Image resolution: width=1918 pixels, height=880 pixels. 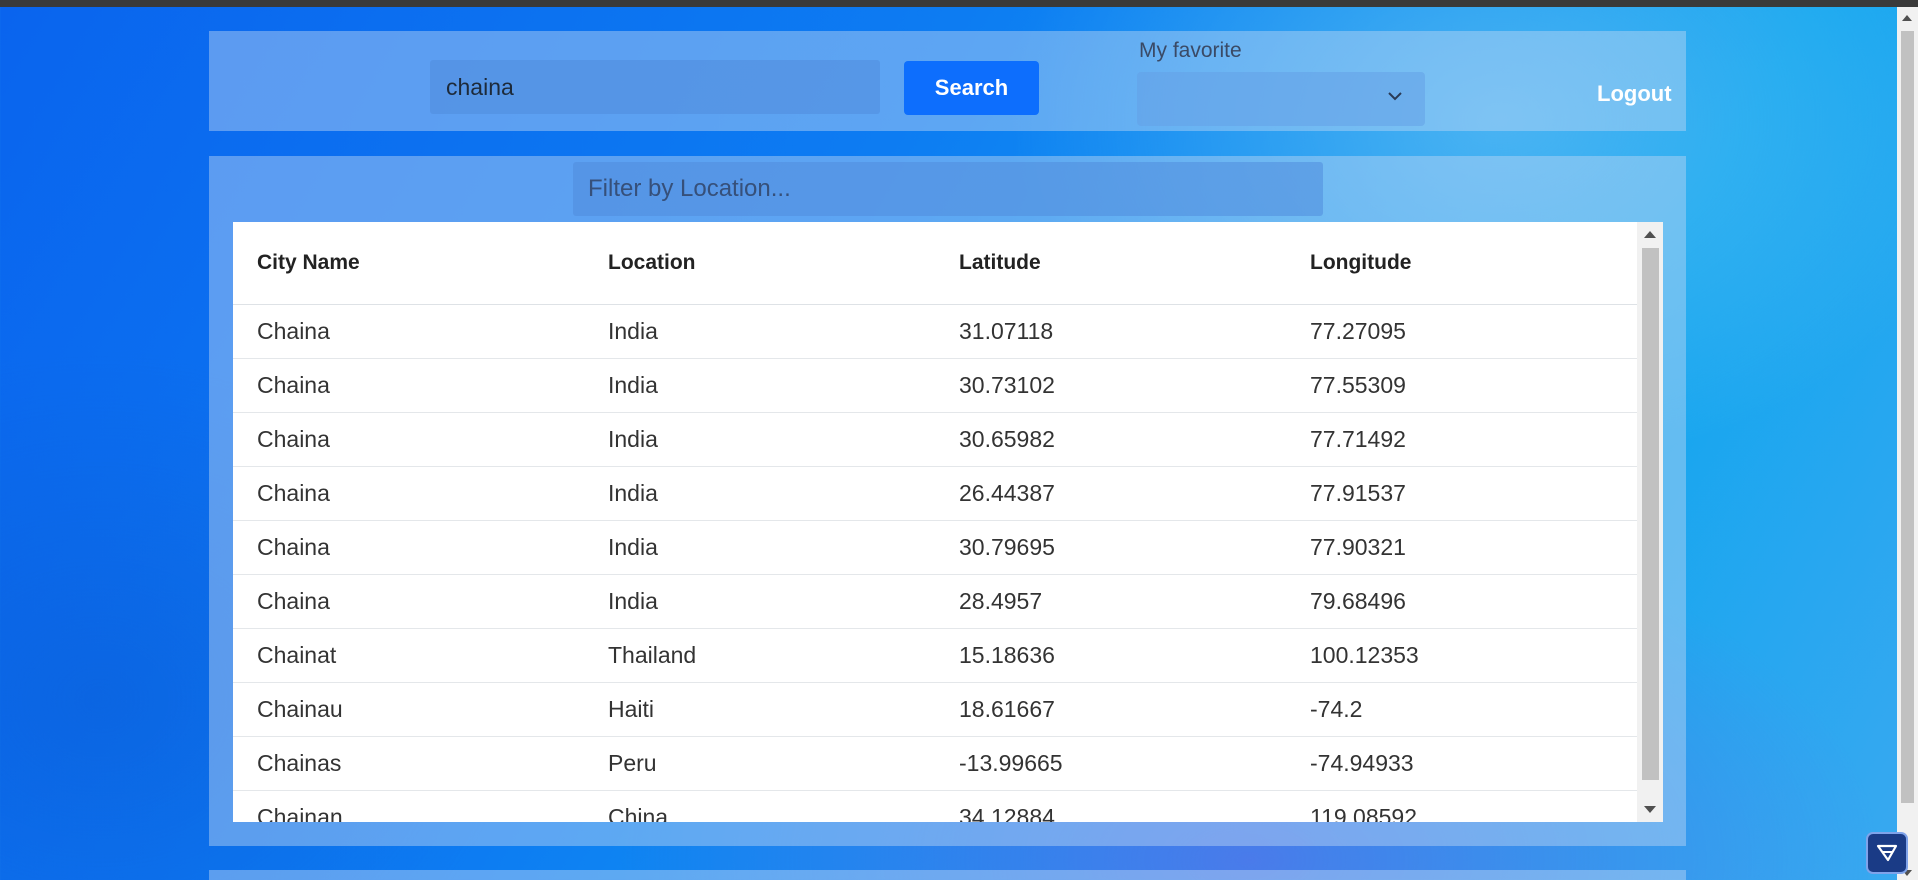 I want to click on table-row: Chaina India 31.07118 77.27095, so click(x=935, y=332).